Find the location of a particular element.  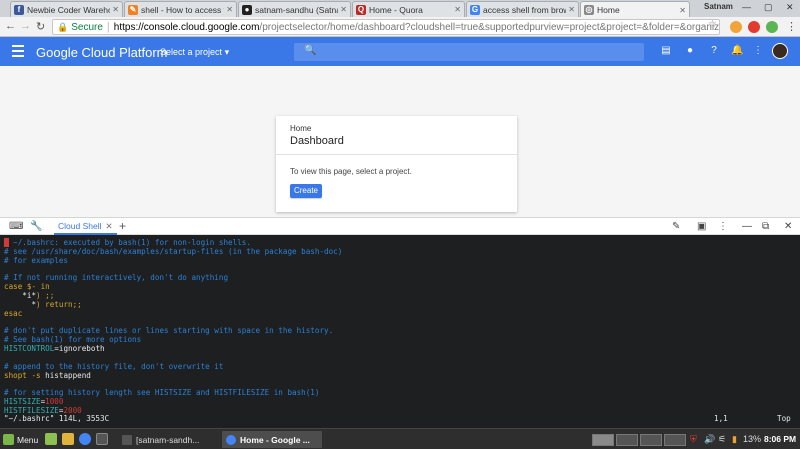

browser-tab: ●satnam-sandhu (Satnam✕ is located at coordinates (294, 9).